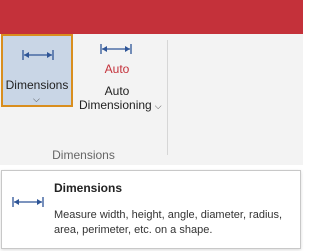 This screenshot has width=320, height=251. I want to click on dimensions-button-label: Dimensions, so click(37, 85).